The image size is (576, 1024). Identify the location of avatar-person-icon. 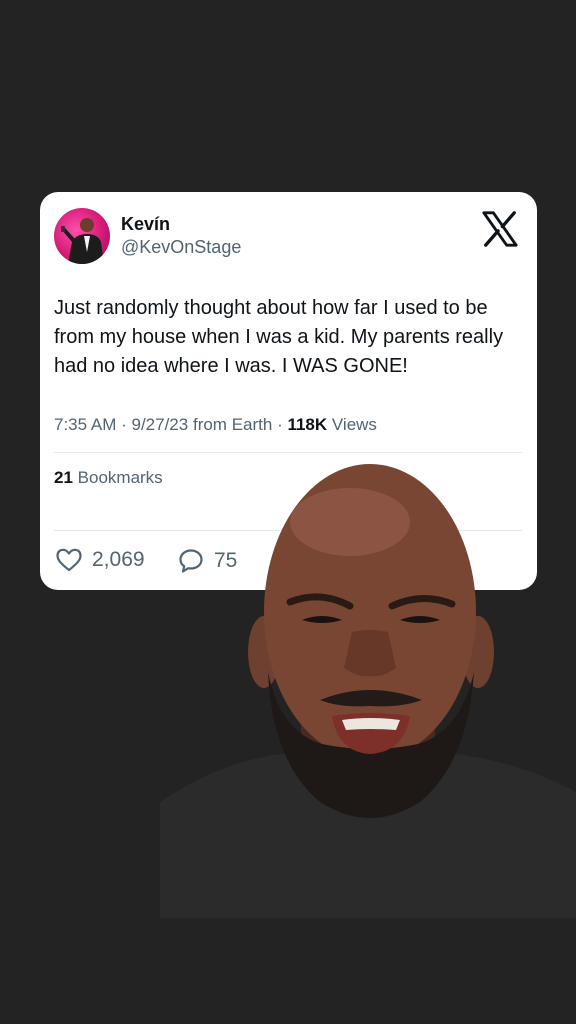
(82, 241).